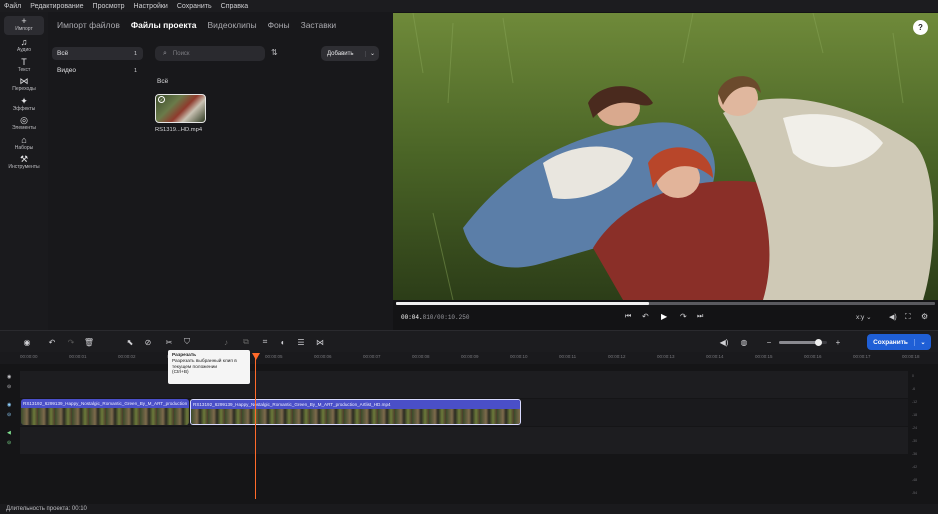  Describe the element at coordinates (893, 317) in the screenshot. I see `volume-icon: ◀)` at that location.